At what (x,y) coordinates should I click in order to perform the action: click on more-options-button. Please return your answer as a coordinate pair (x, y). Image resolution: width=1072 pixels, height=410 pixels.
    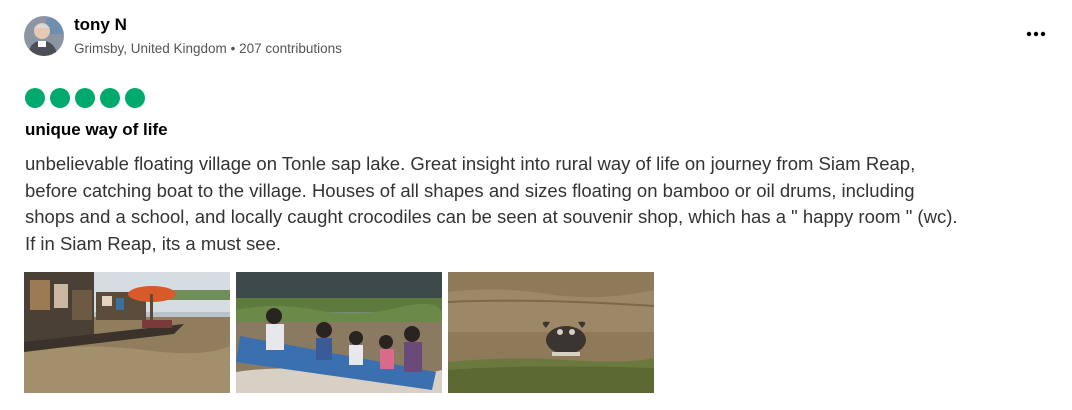
    Looking at the image, I should click on (1036, 34).